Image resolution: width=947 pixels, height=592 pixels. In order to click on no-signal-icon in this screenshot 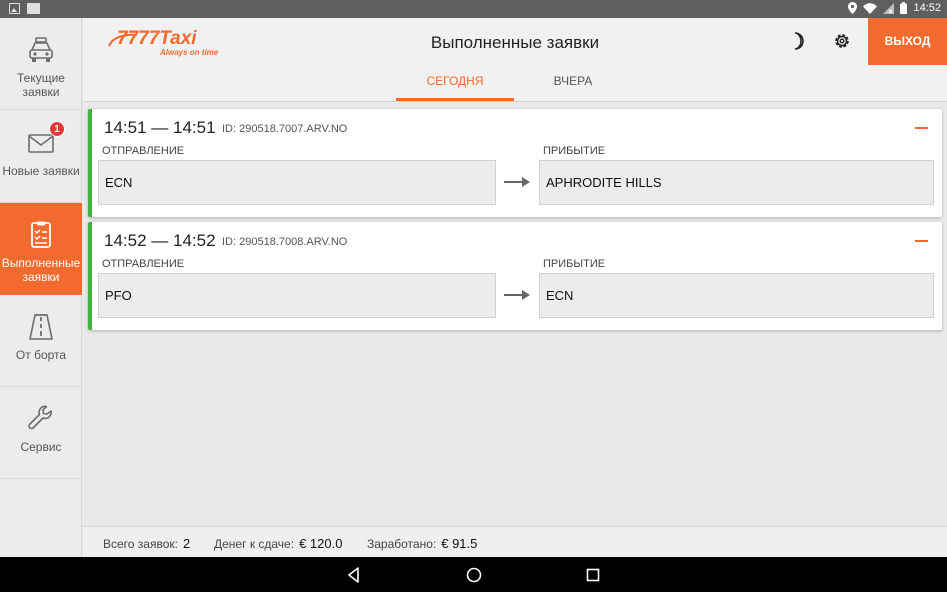, I will do `click(889, 8)`.